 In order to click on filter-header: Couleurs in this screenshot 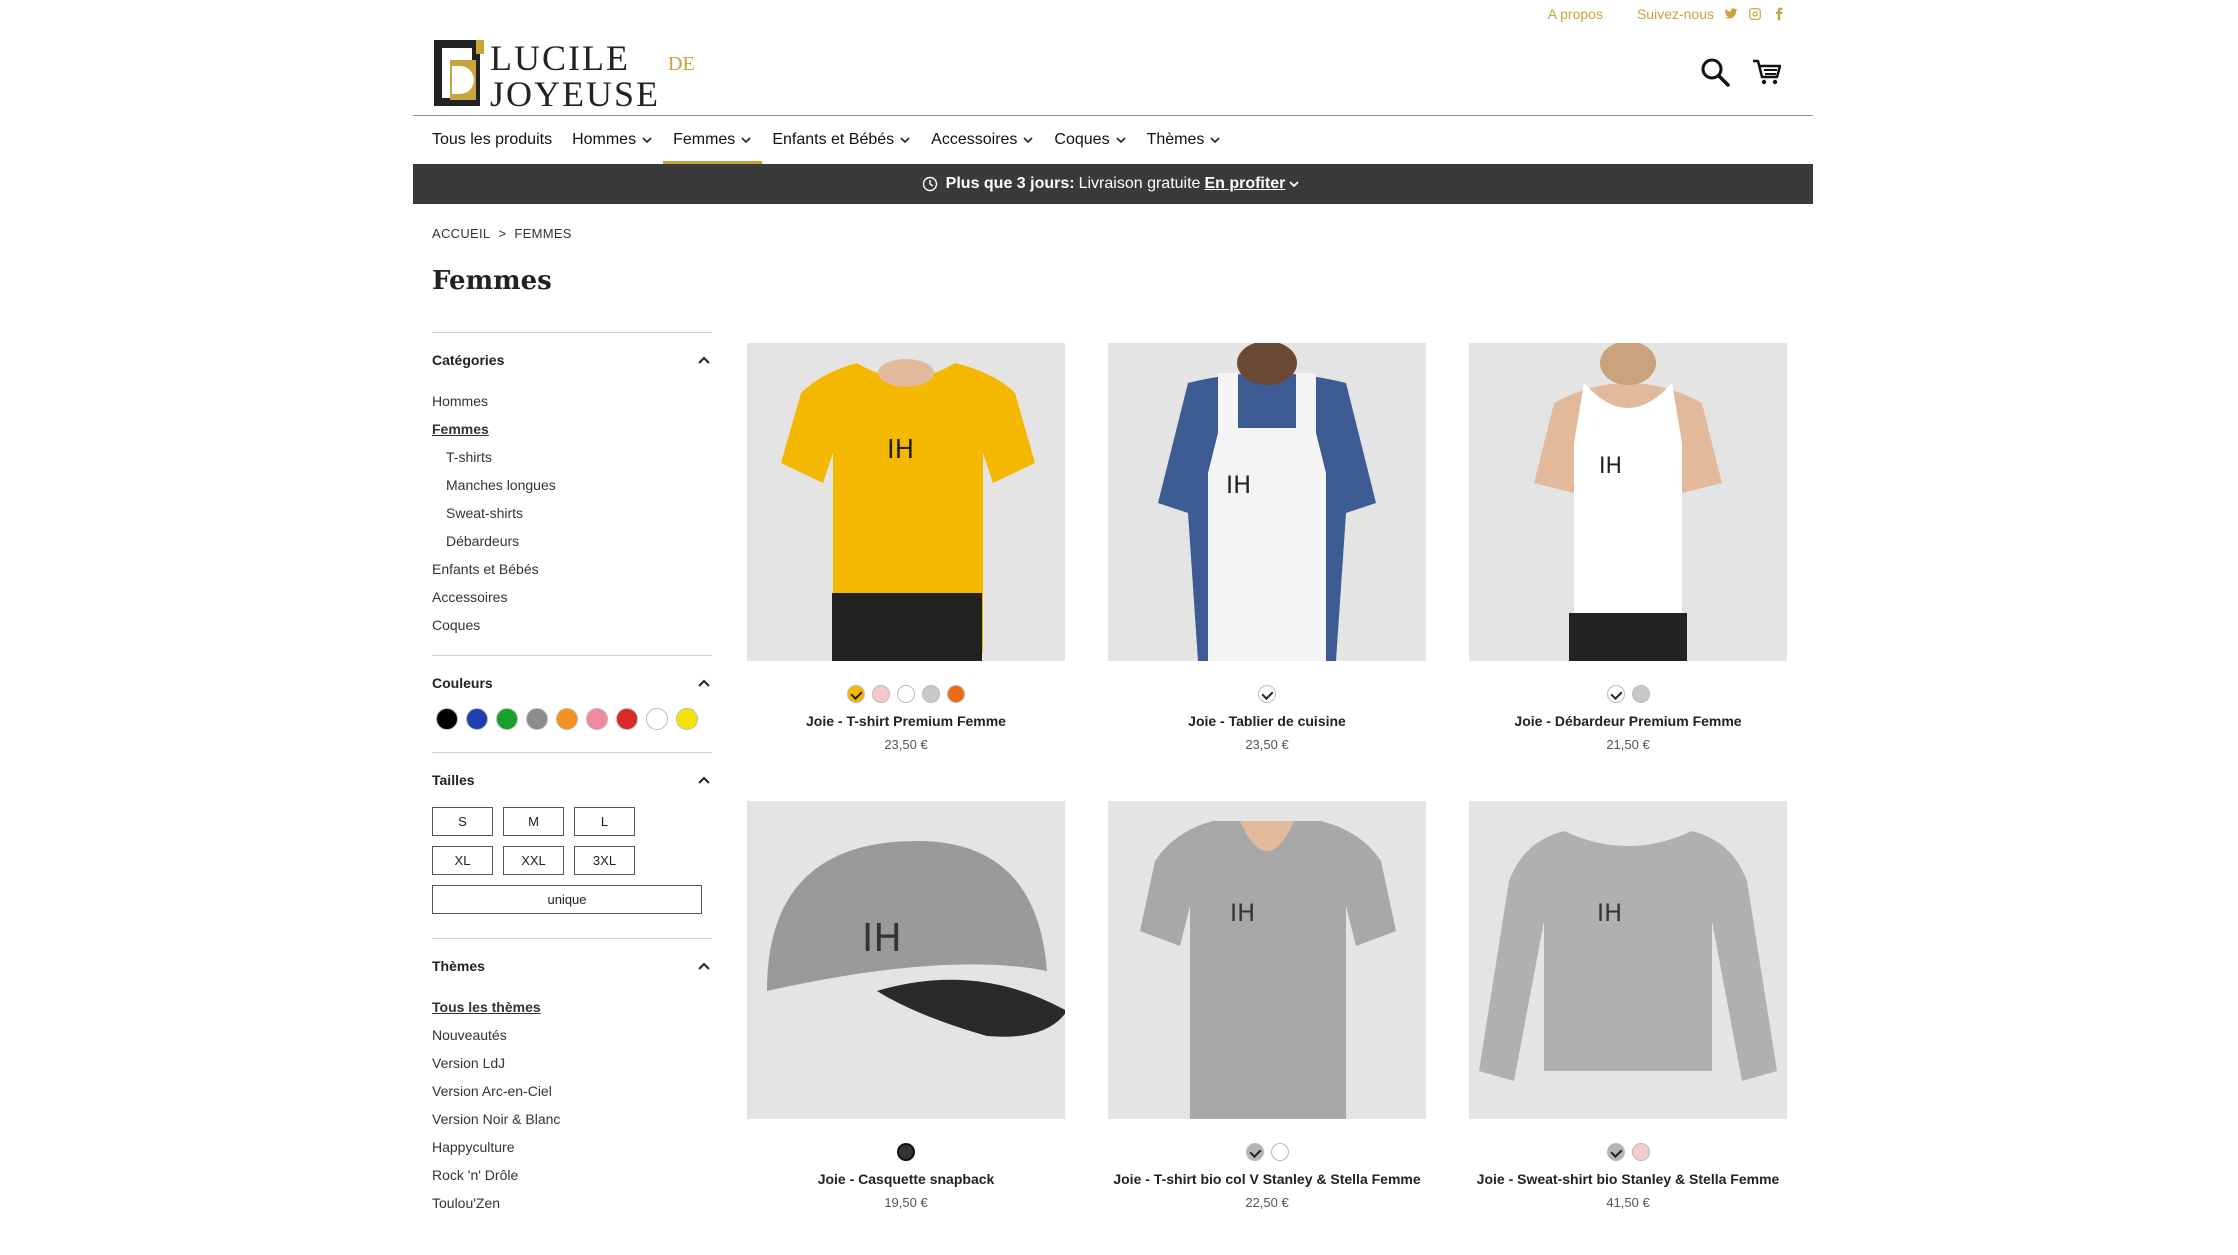, I will do `click(572, 683)`.